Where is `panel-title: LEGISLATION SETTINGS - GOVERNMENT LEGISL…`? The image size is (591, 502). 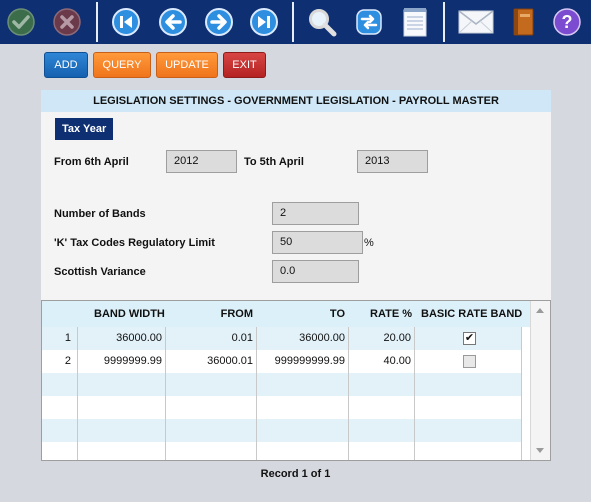 panel-title: LEGISLATION SETTINGS - GOVERNMENT LEGISL… is located at coordinates (296, 101).